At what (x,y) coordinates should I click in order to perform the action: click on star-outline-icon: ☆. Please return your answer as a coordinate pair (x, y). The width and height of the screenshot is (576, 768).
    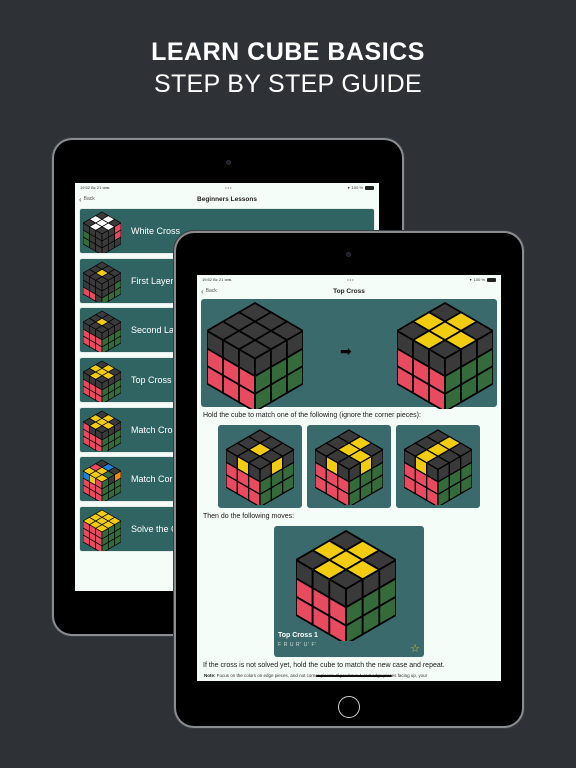
    Looking at the image, I should click on (415, 648).